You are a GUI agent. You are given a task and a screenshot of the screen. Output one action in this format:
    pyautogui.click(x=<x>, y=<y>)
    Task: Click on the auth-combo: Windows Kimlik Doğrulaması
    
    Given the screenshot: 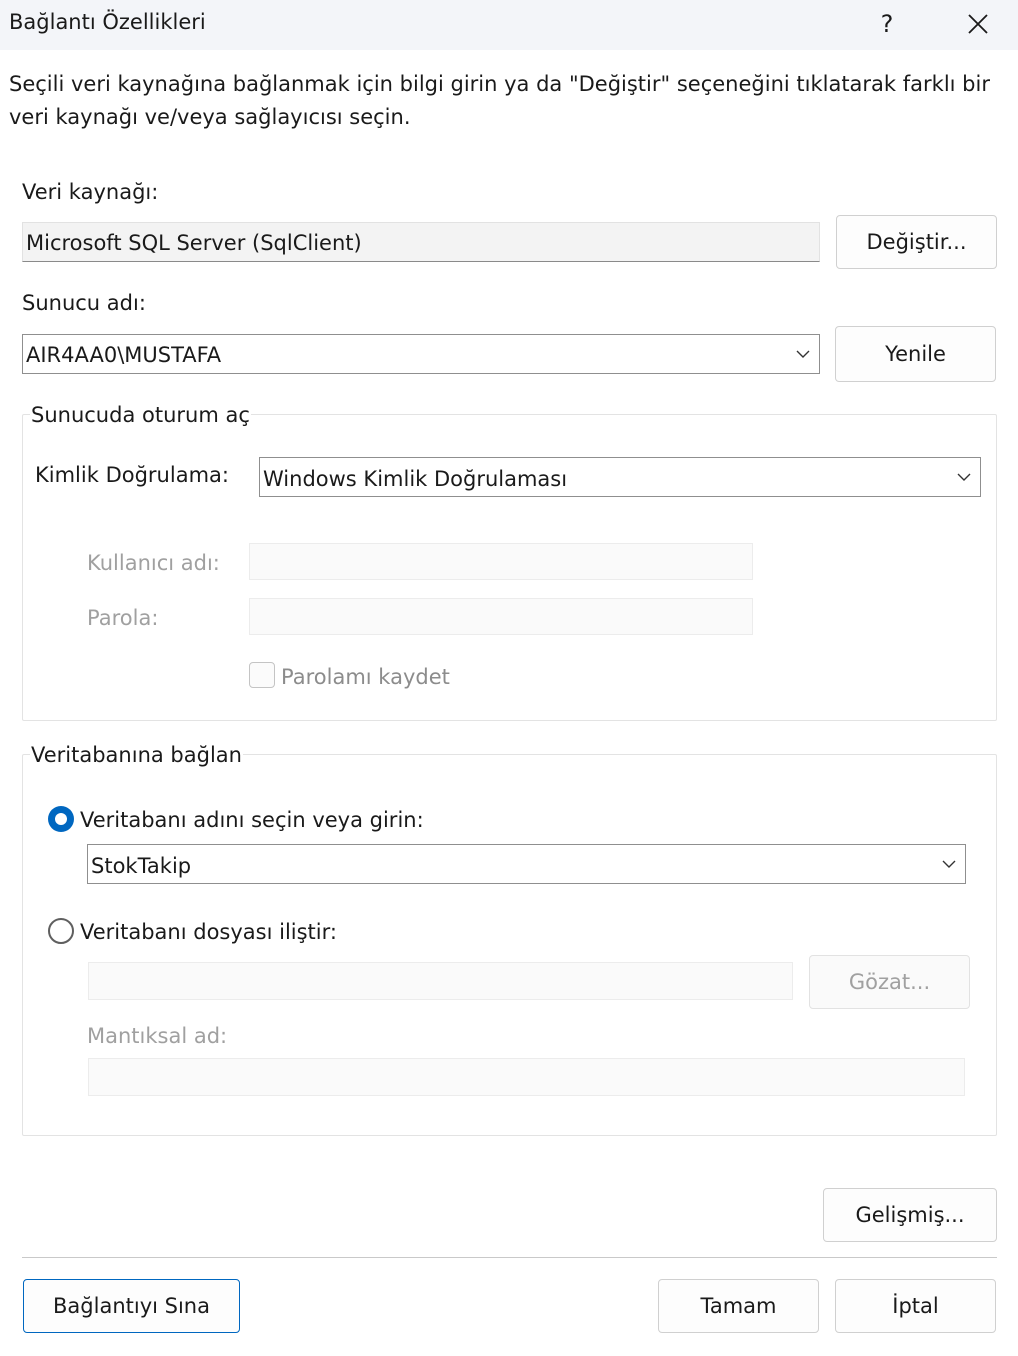 What is the action you would take?
    pyautogui.click(x=620, y=477)
    